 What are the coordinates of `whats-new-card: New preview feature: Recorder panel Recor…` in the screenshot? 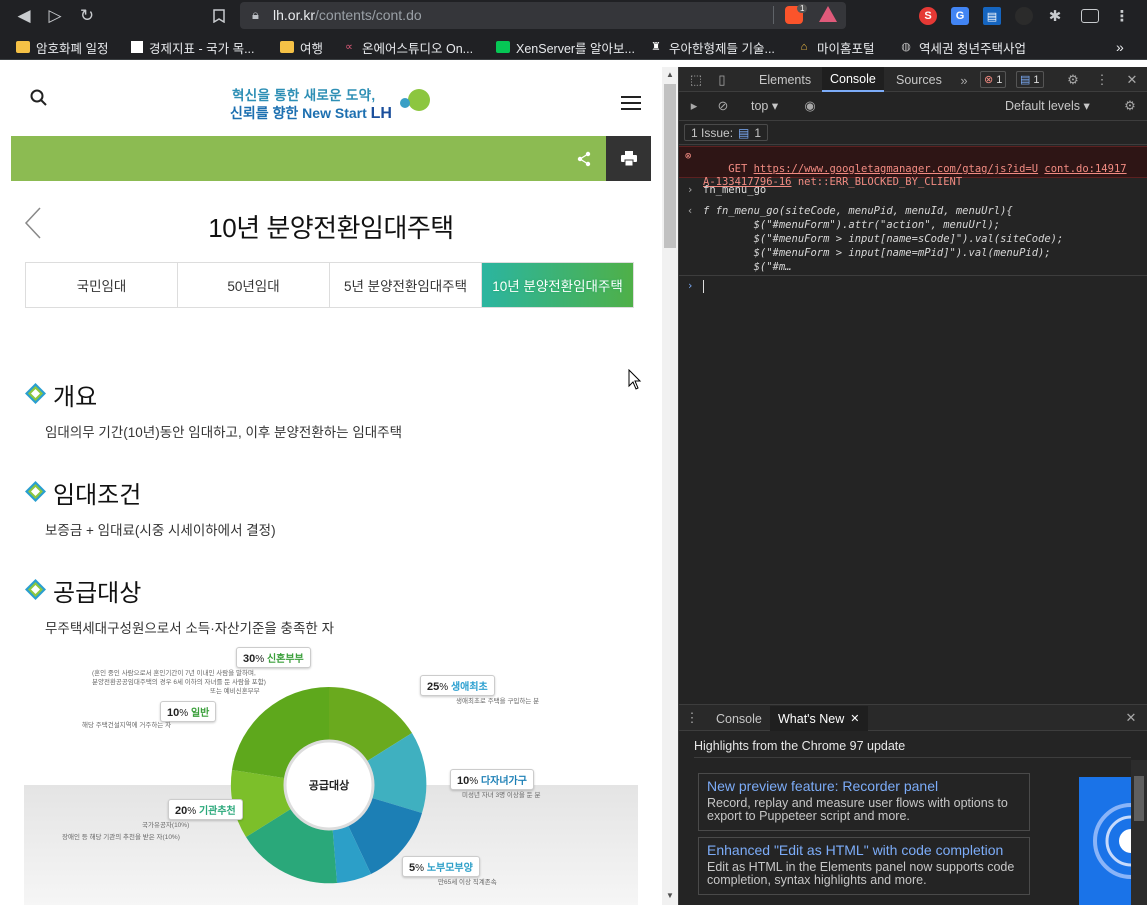 It's located at (864, 802).